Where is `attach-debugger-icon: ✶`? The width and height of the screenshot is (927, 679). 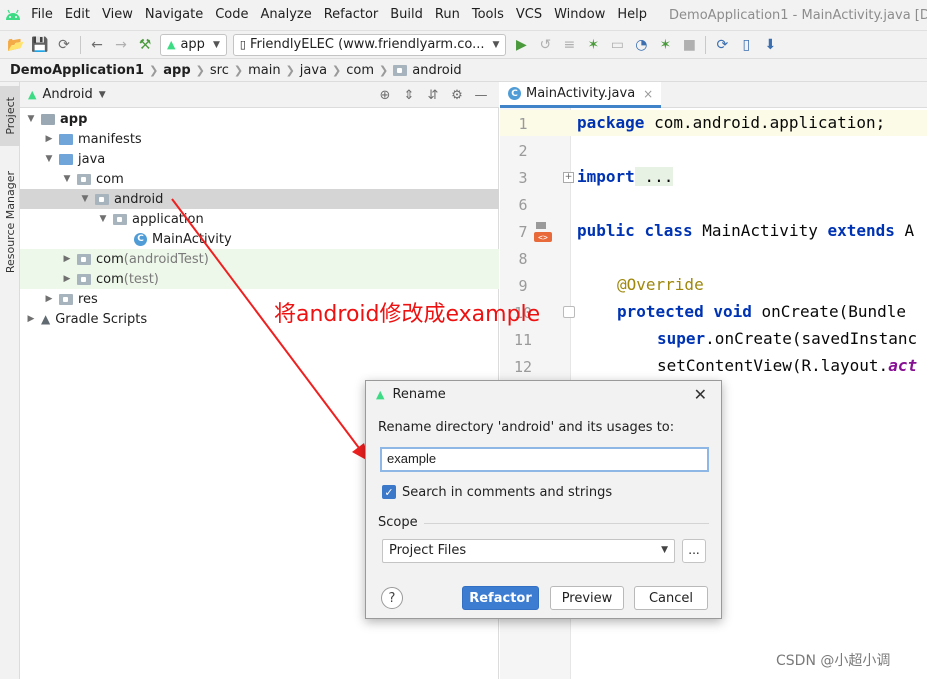
attach-debugger-icon: ✶ is located at coordinates (665, 45).